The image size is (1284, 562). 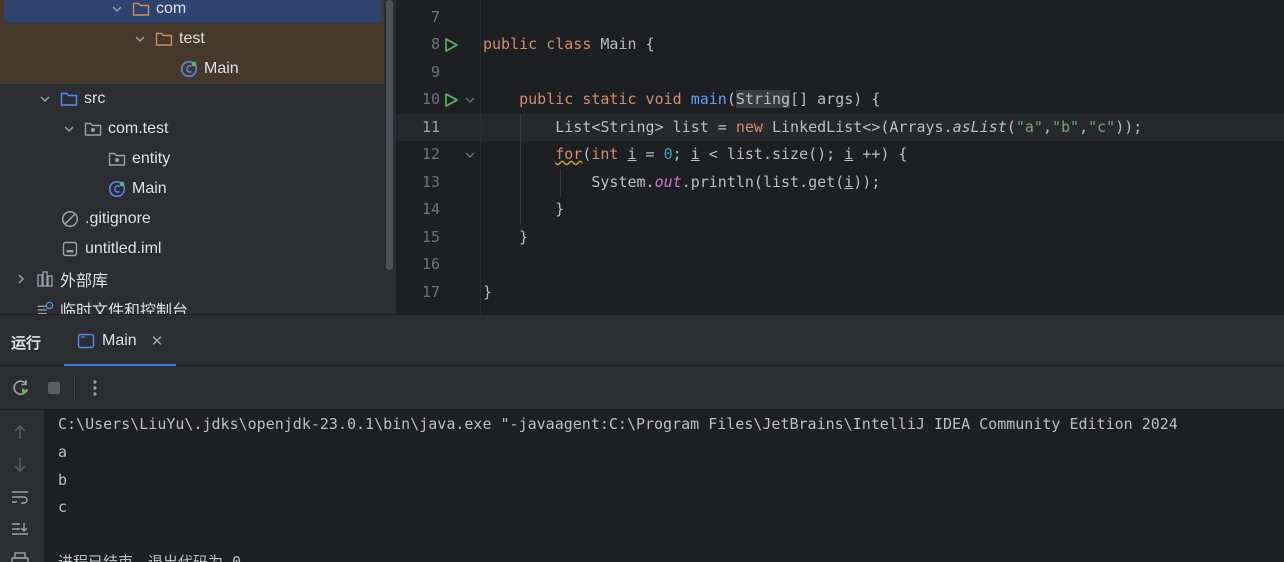 I want to click on console-line: c, so click(x=63, y=507).